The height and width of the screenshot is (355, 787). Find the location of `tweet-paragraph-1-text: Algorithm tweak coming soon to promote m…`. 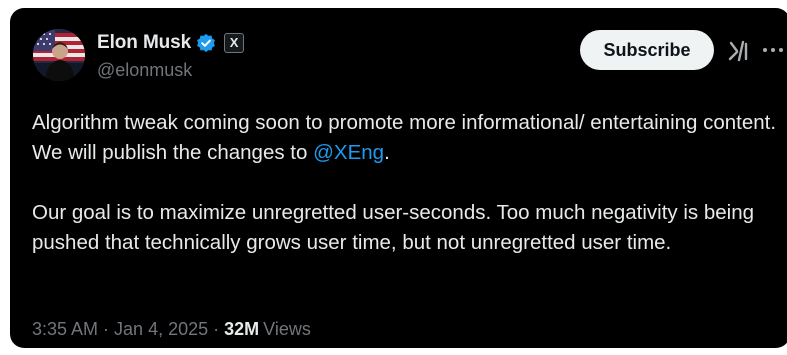

tweet-paragraph-1-text: Algorithm tweak coming soon to promote m… is located at coordinates (404, 137).